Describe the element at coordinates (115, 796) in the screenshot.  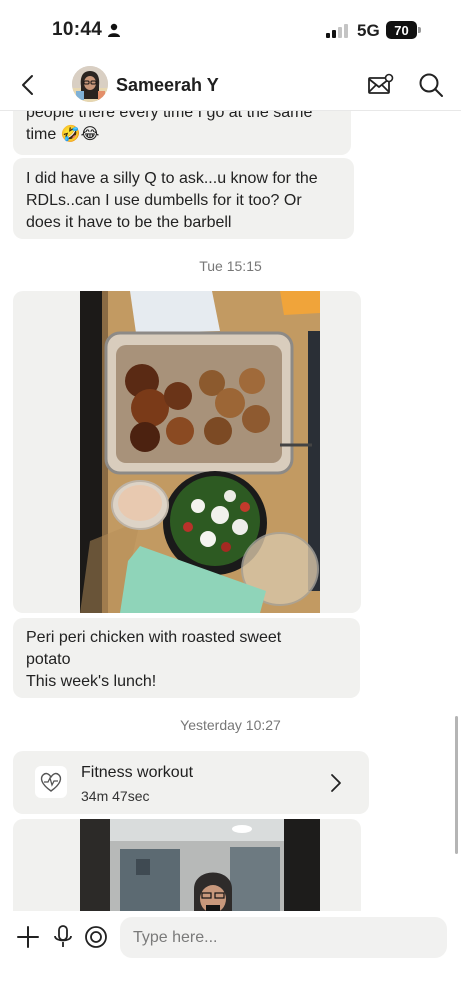
I see `workout-duration: 34m 47sec` at that location.